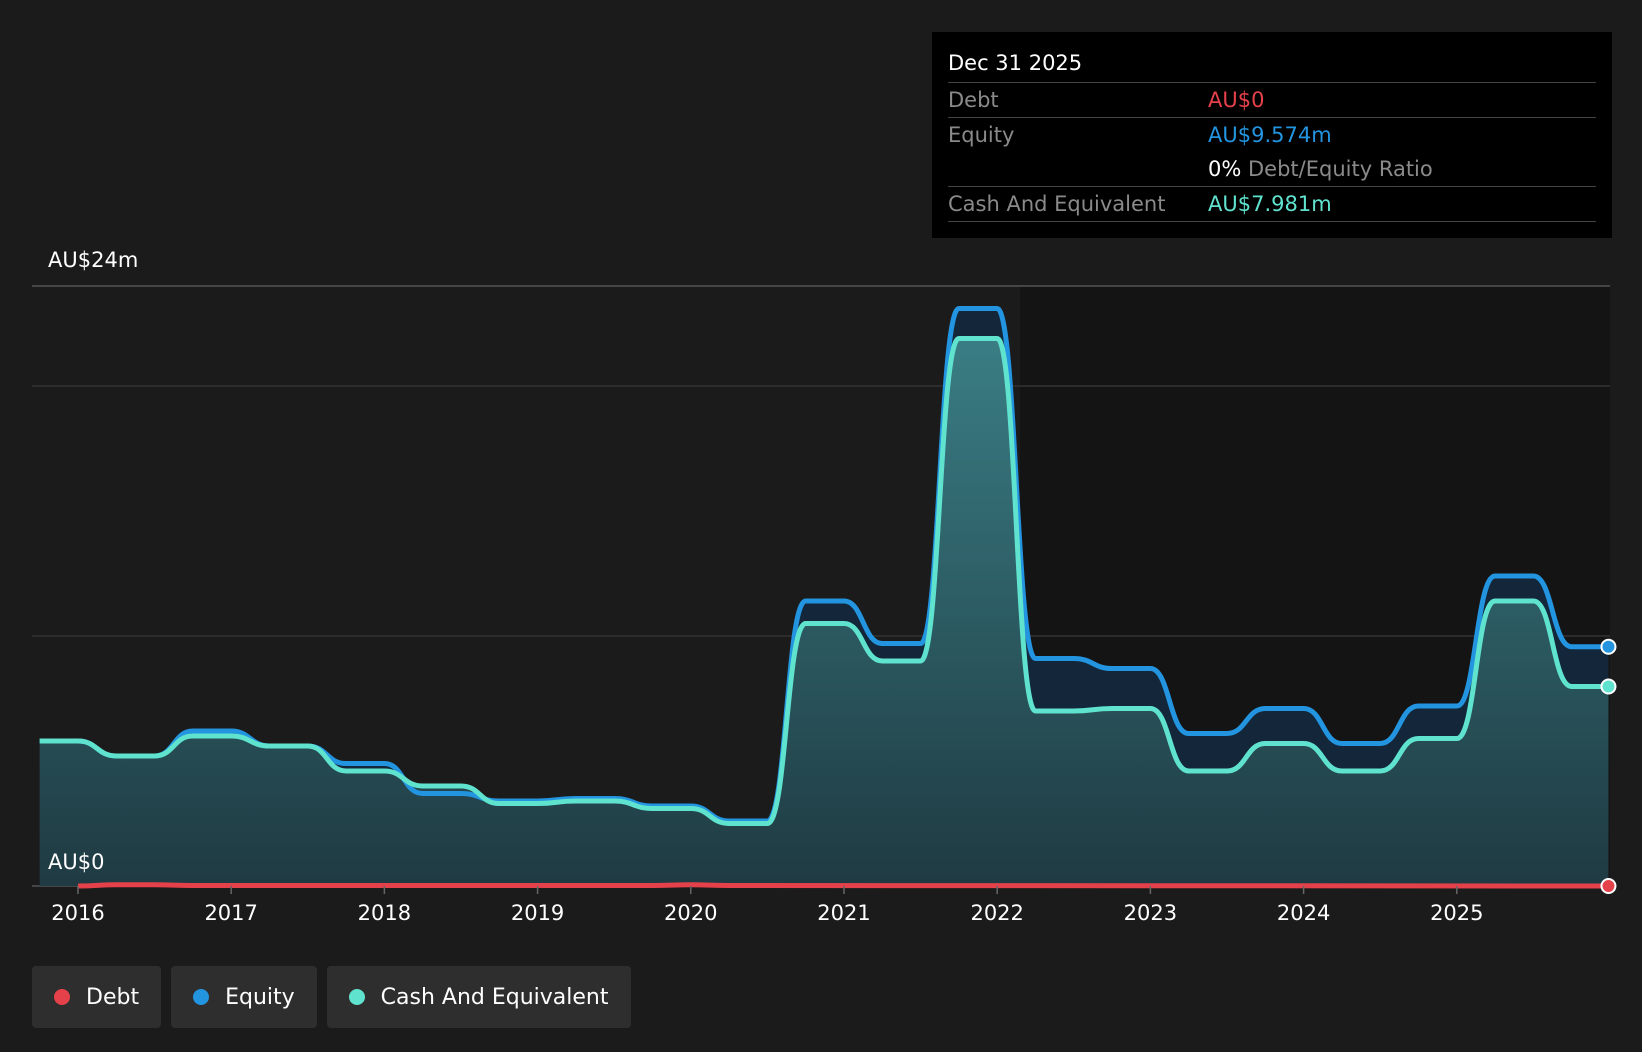  I want to click on endpoint-cash-and-equivalent, so click(1608, 686).